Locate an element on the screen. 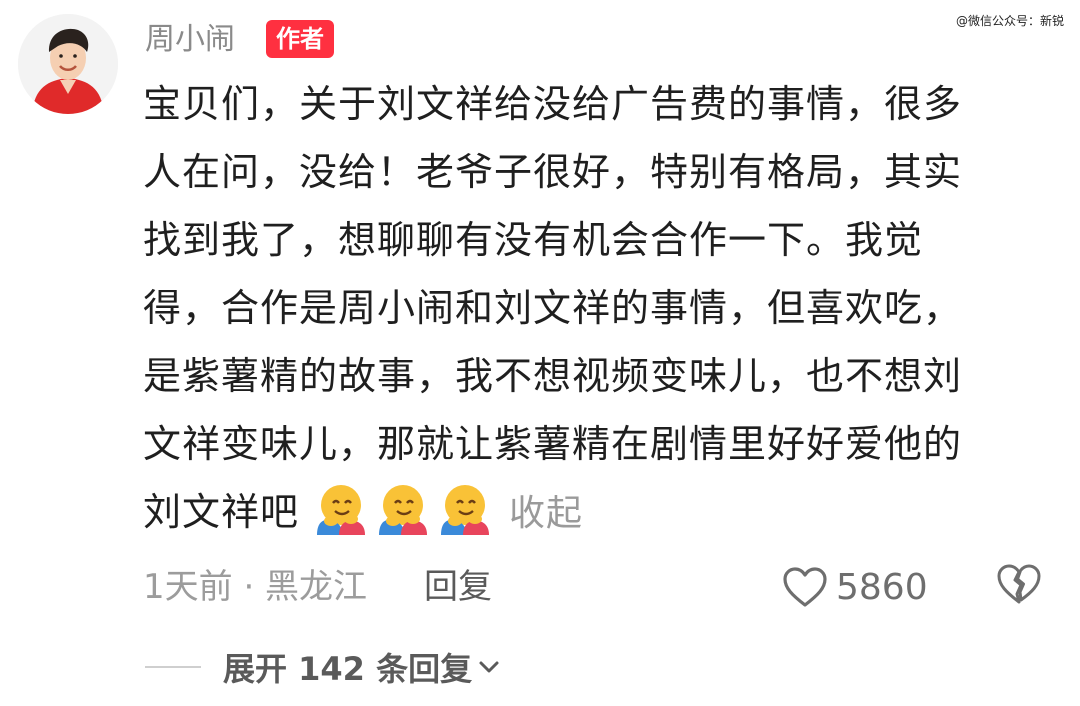 Image resolution: width=1080 pixels, height=706 pixels. comment-last-line: 刘文祥吧 收起 is located at coordinates (593, 513).